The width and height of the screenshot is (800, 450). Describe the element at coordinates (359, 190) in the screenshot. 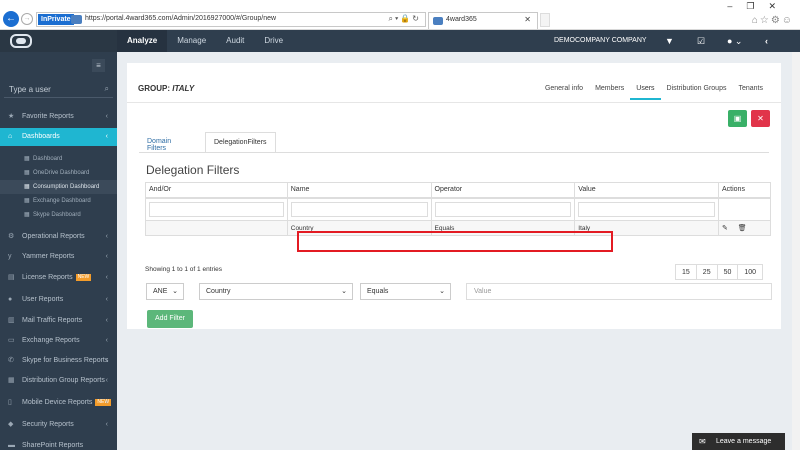

I see `column-header-name: Name` at that location.